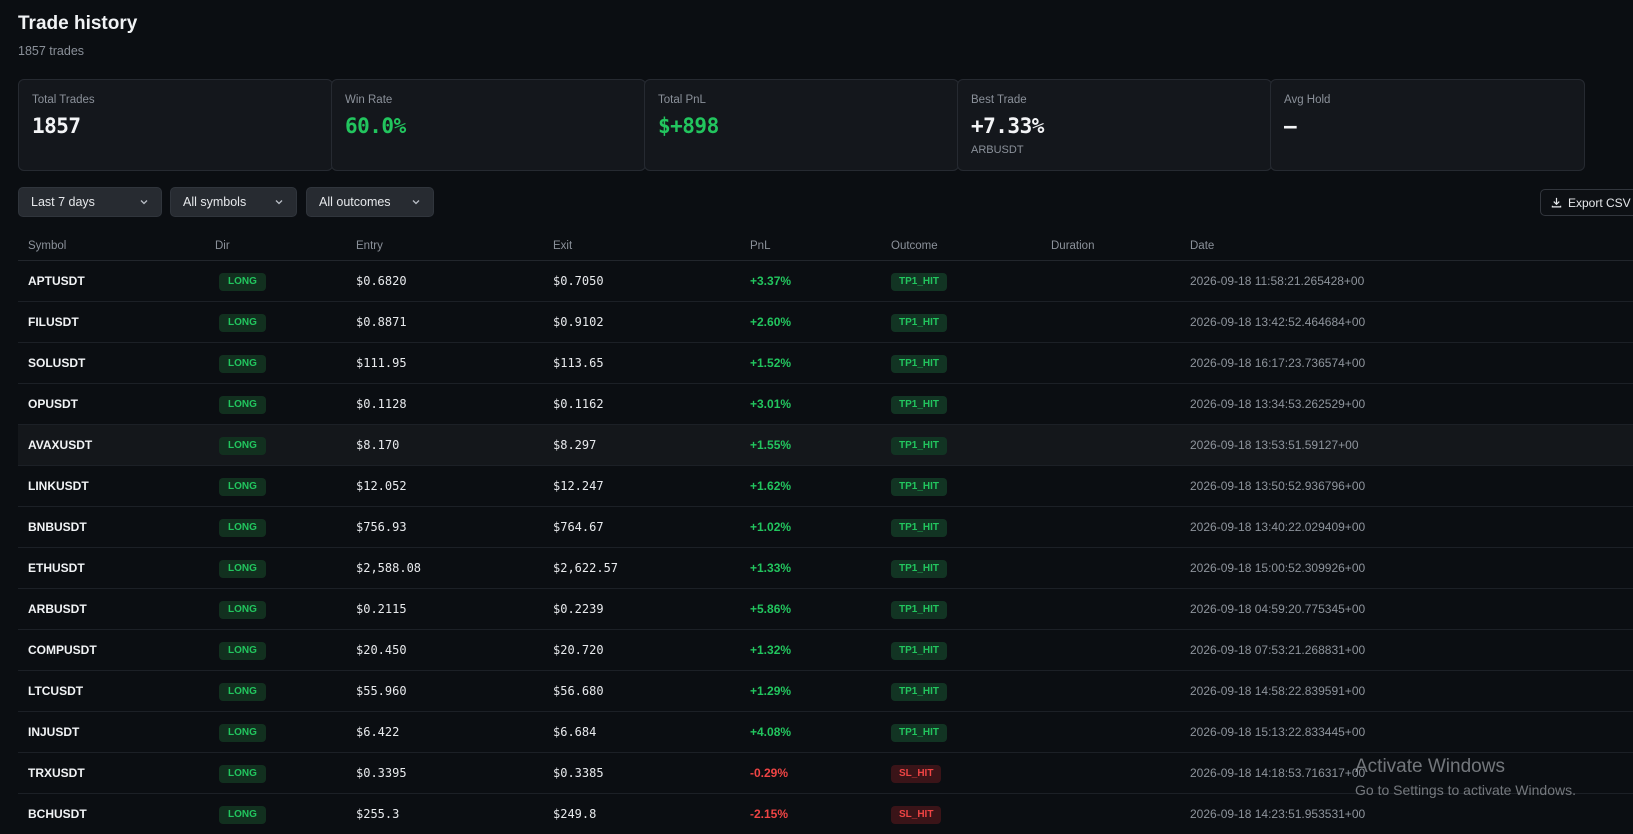 This screenshot has height=834, width=1633. Describe the element at coordinates (1307, 100) in the screenshot. I see `stat-label: Avg Hold` at that location.